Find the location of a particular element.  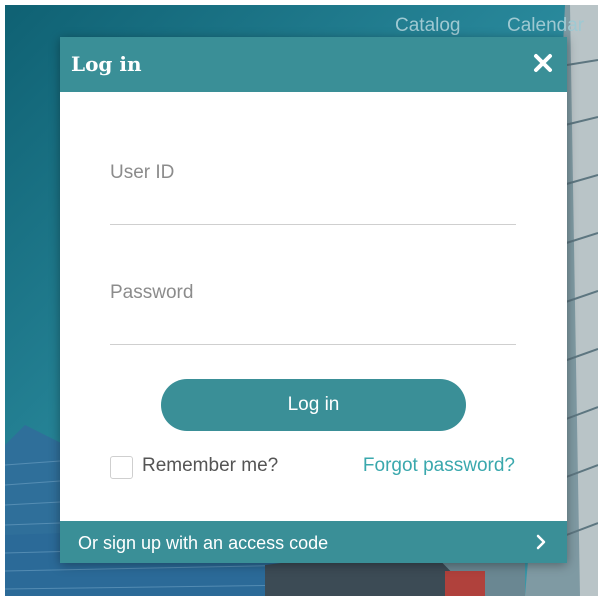

forgot-password-link: Forgot password? is located at coordinates (439, 466).